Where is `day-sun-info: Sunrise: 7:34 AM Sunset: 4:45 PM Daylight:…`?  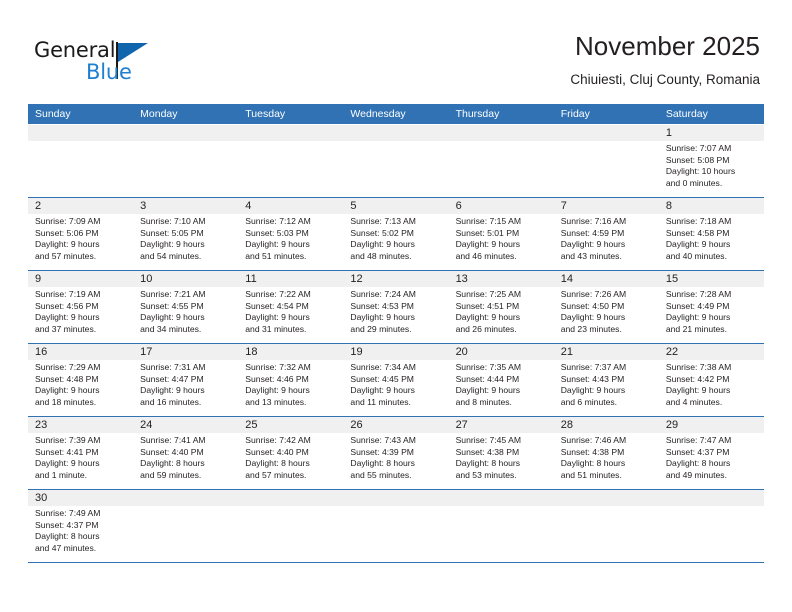
day-sun-info: Sunrise: 7:34 AM Sunset: 4:45 PM Daylight:… is located at coordinates (395, 386).